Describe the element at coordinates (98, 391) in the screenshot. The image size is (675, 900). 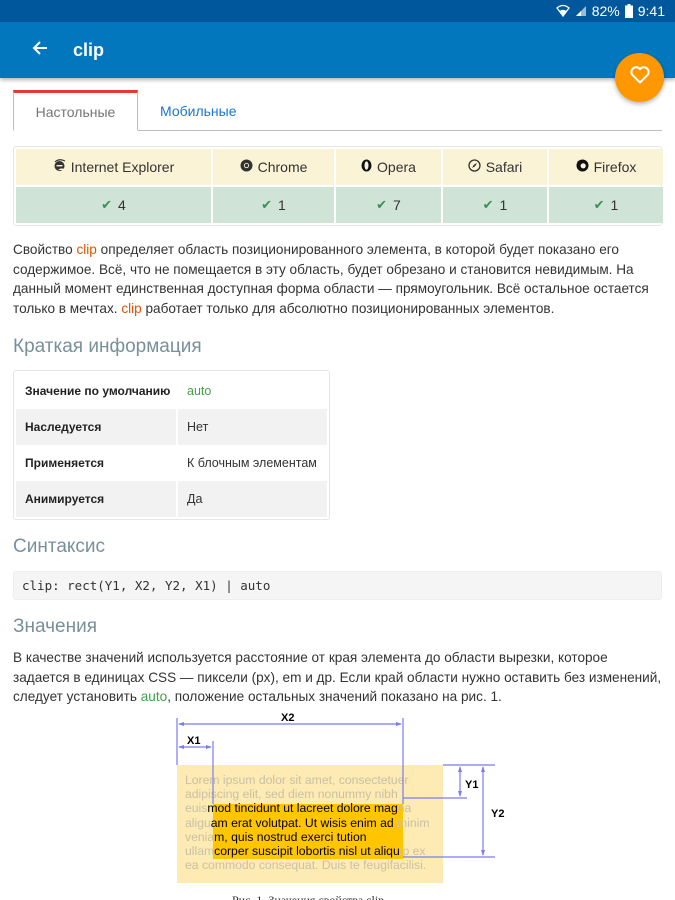
I see `row-key: Значение по умолчанию` at that location.